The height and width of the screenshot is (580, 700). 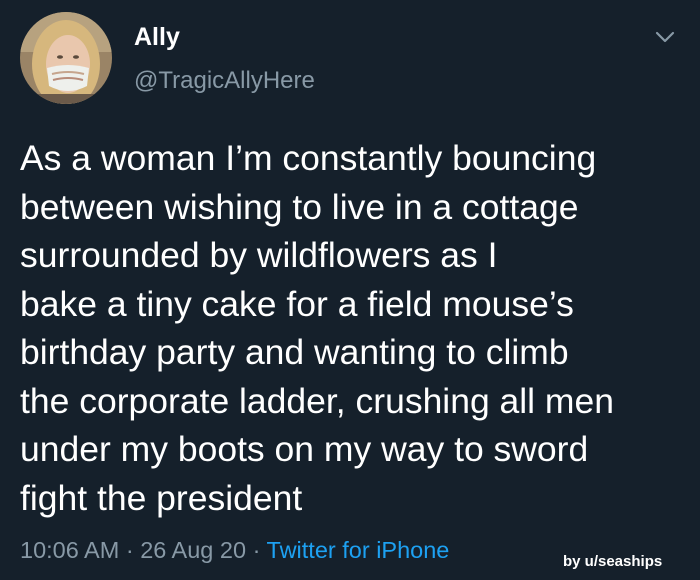 I want to click on tweet-source-link: Twitter for iPhone, so click(x=358, y=550).